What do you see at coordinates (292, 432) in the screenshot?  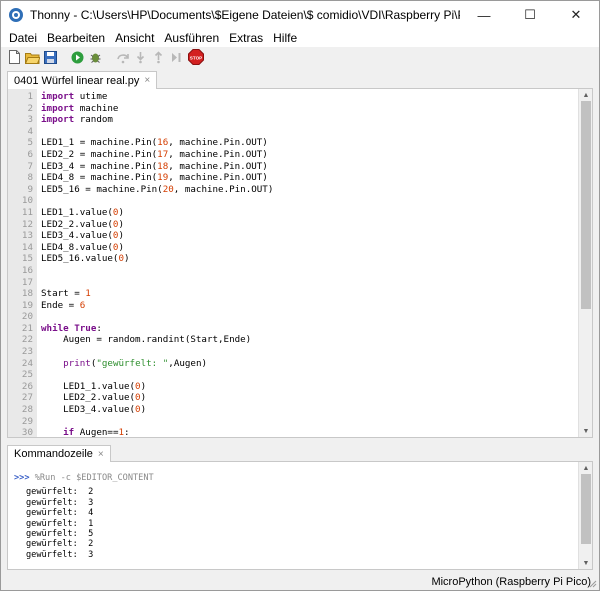 I see `code-line: 30 if Augen==1:` at bounding box center [292, 432].